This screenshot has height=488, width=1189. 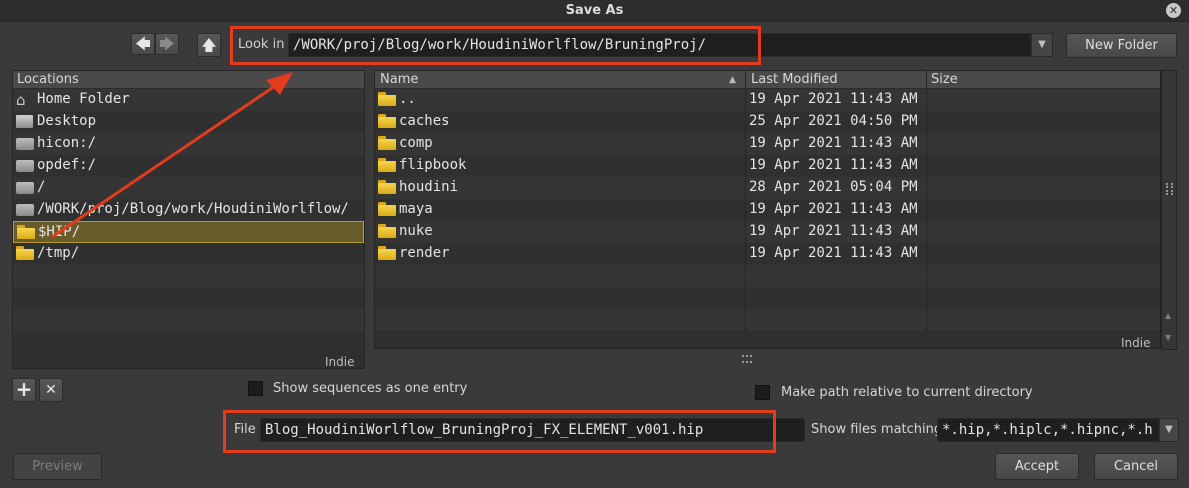 I want to click on sort-indicator-icon: ▲, so click(x=732, y=80).